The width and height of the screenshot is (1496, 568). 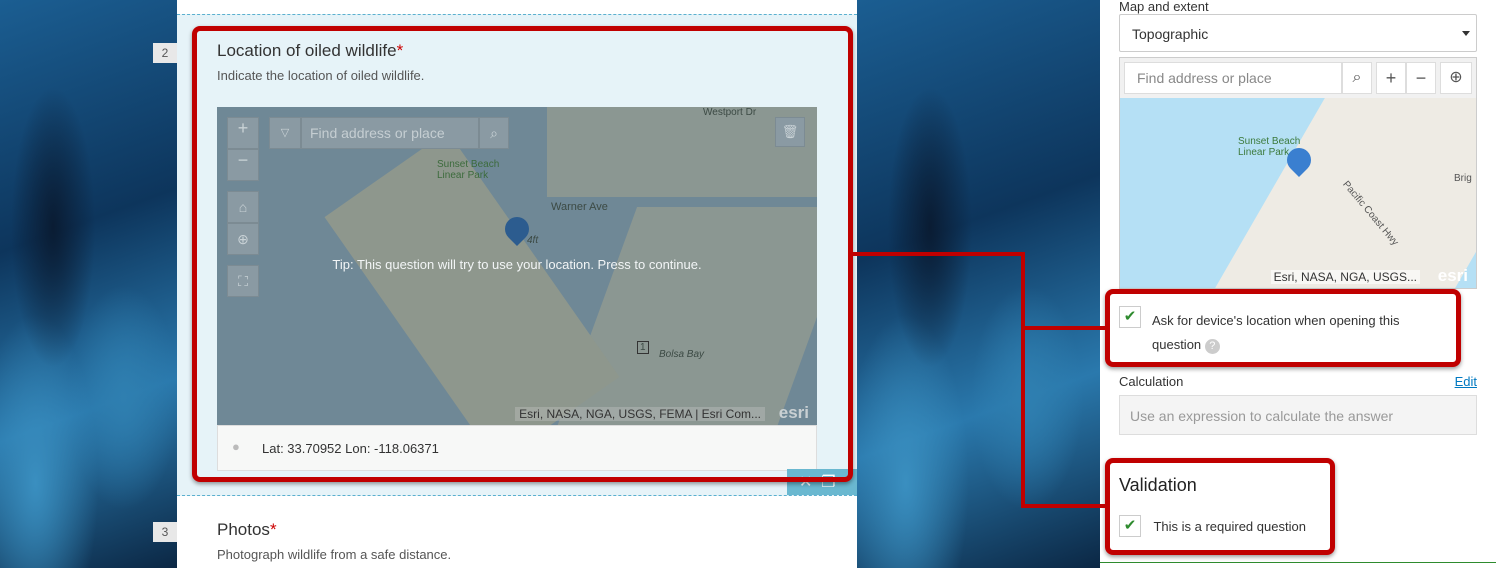 What do you see at coordinates (1357, 78) in the screenshot?
I see `search-icon: ⌕` at bounding box center [1357, 78].